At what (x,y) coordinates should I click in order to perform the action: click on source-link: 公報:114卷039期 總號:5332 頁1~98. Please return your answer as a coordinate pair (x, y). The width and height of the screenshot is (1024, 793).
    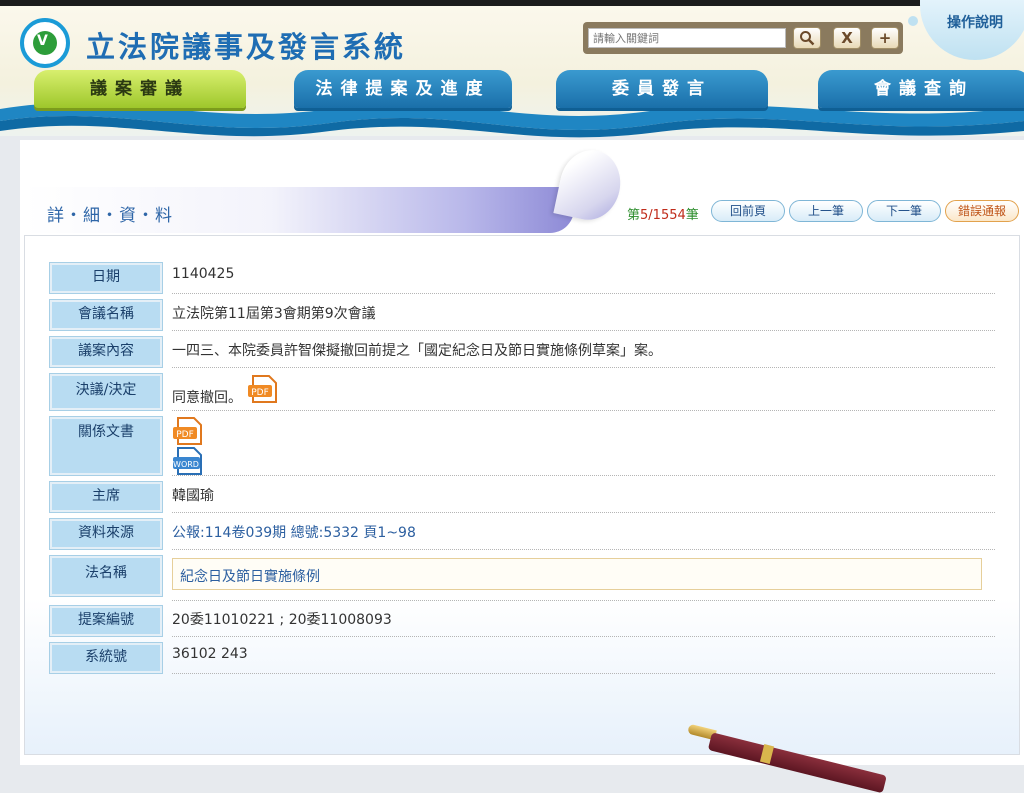
    Looking at the image, I should click on (294, 532).